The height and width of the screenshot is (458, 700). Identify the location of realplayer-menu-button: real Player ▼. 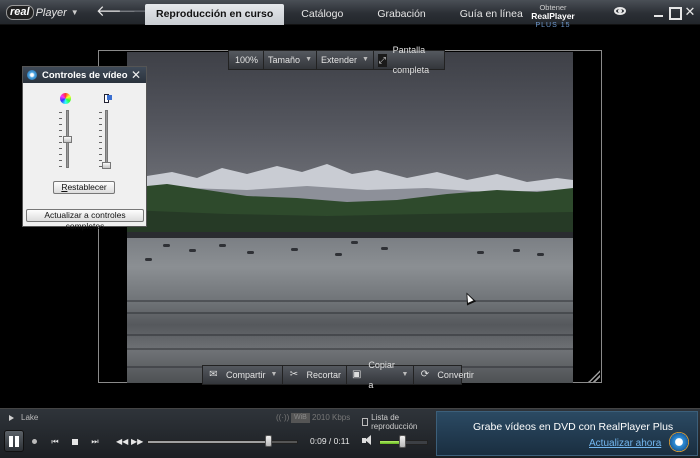
(42, 12).